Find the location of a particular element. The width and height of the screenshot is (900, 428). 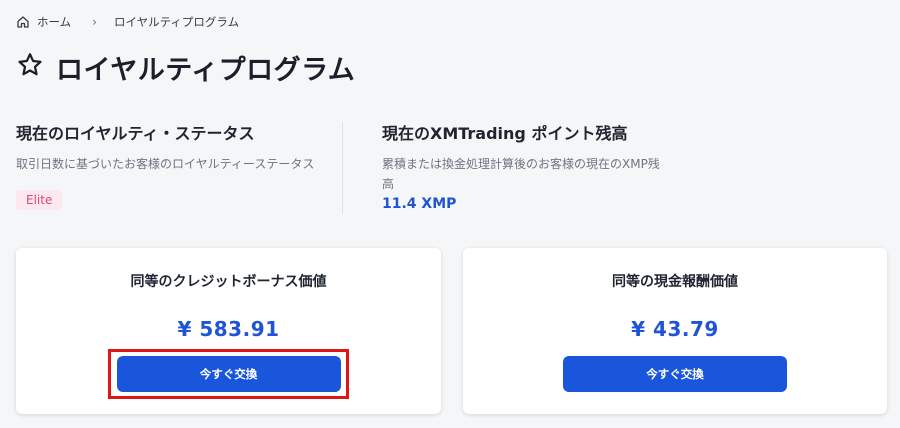

page-title: ロイヤルティプログラム is located at coordinates (206, 70).